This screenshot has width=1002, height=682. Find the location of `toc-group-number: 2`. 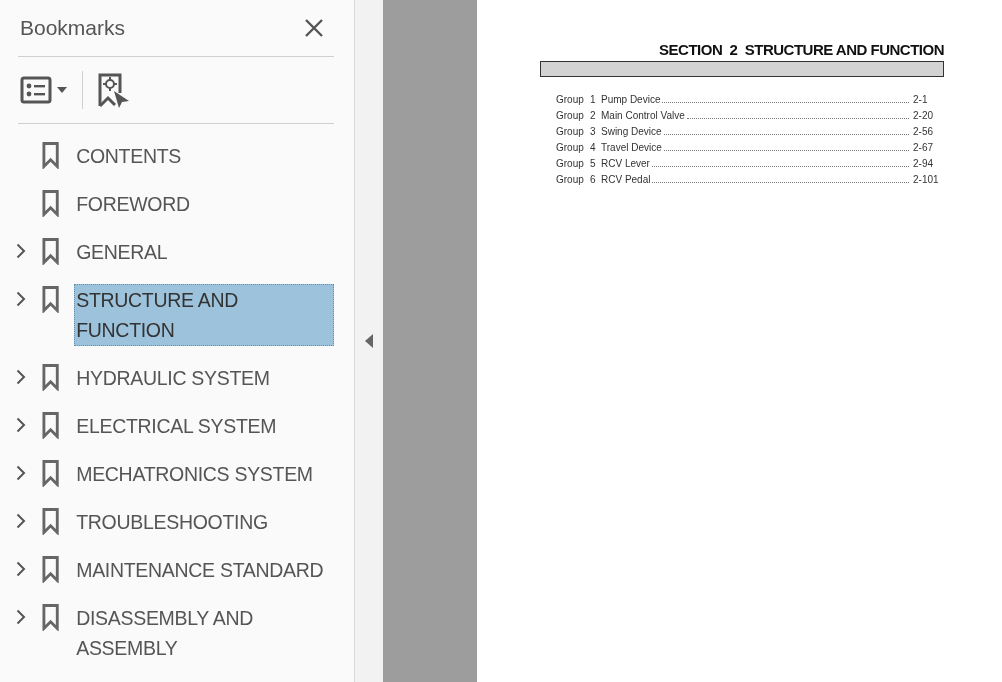

toc-group-number: 2 is located at coordinates (593, 115).